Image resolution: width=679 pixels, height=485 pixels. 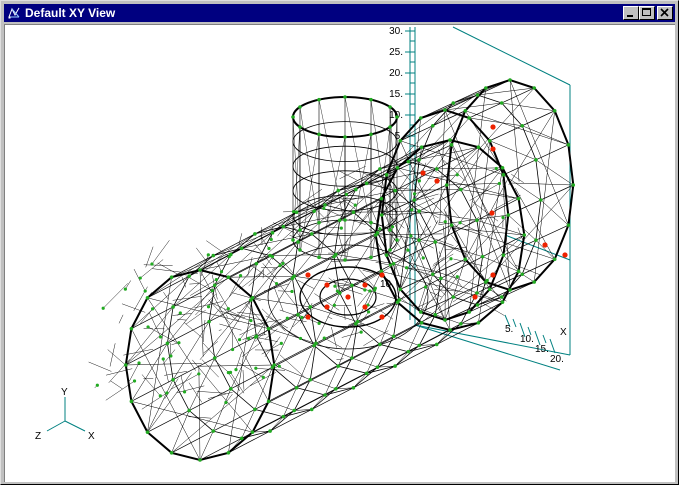 I want to click on close-button, so click(x=665, y=13).